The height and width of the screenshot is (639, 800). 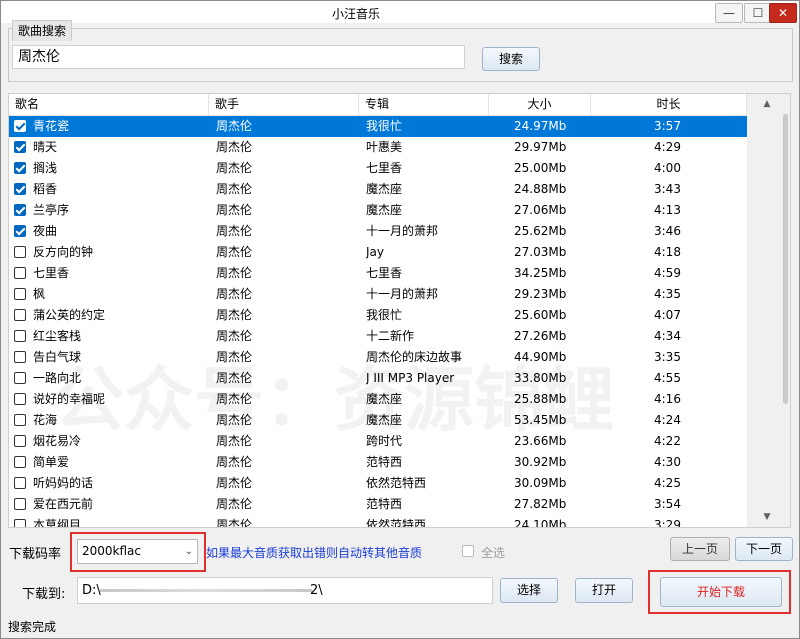 I want to click on close-button: ✕, so click(x=783, y=13).